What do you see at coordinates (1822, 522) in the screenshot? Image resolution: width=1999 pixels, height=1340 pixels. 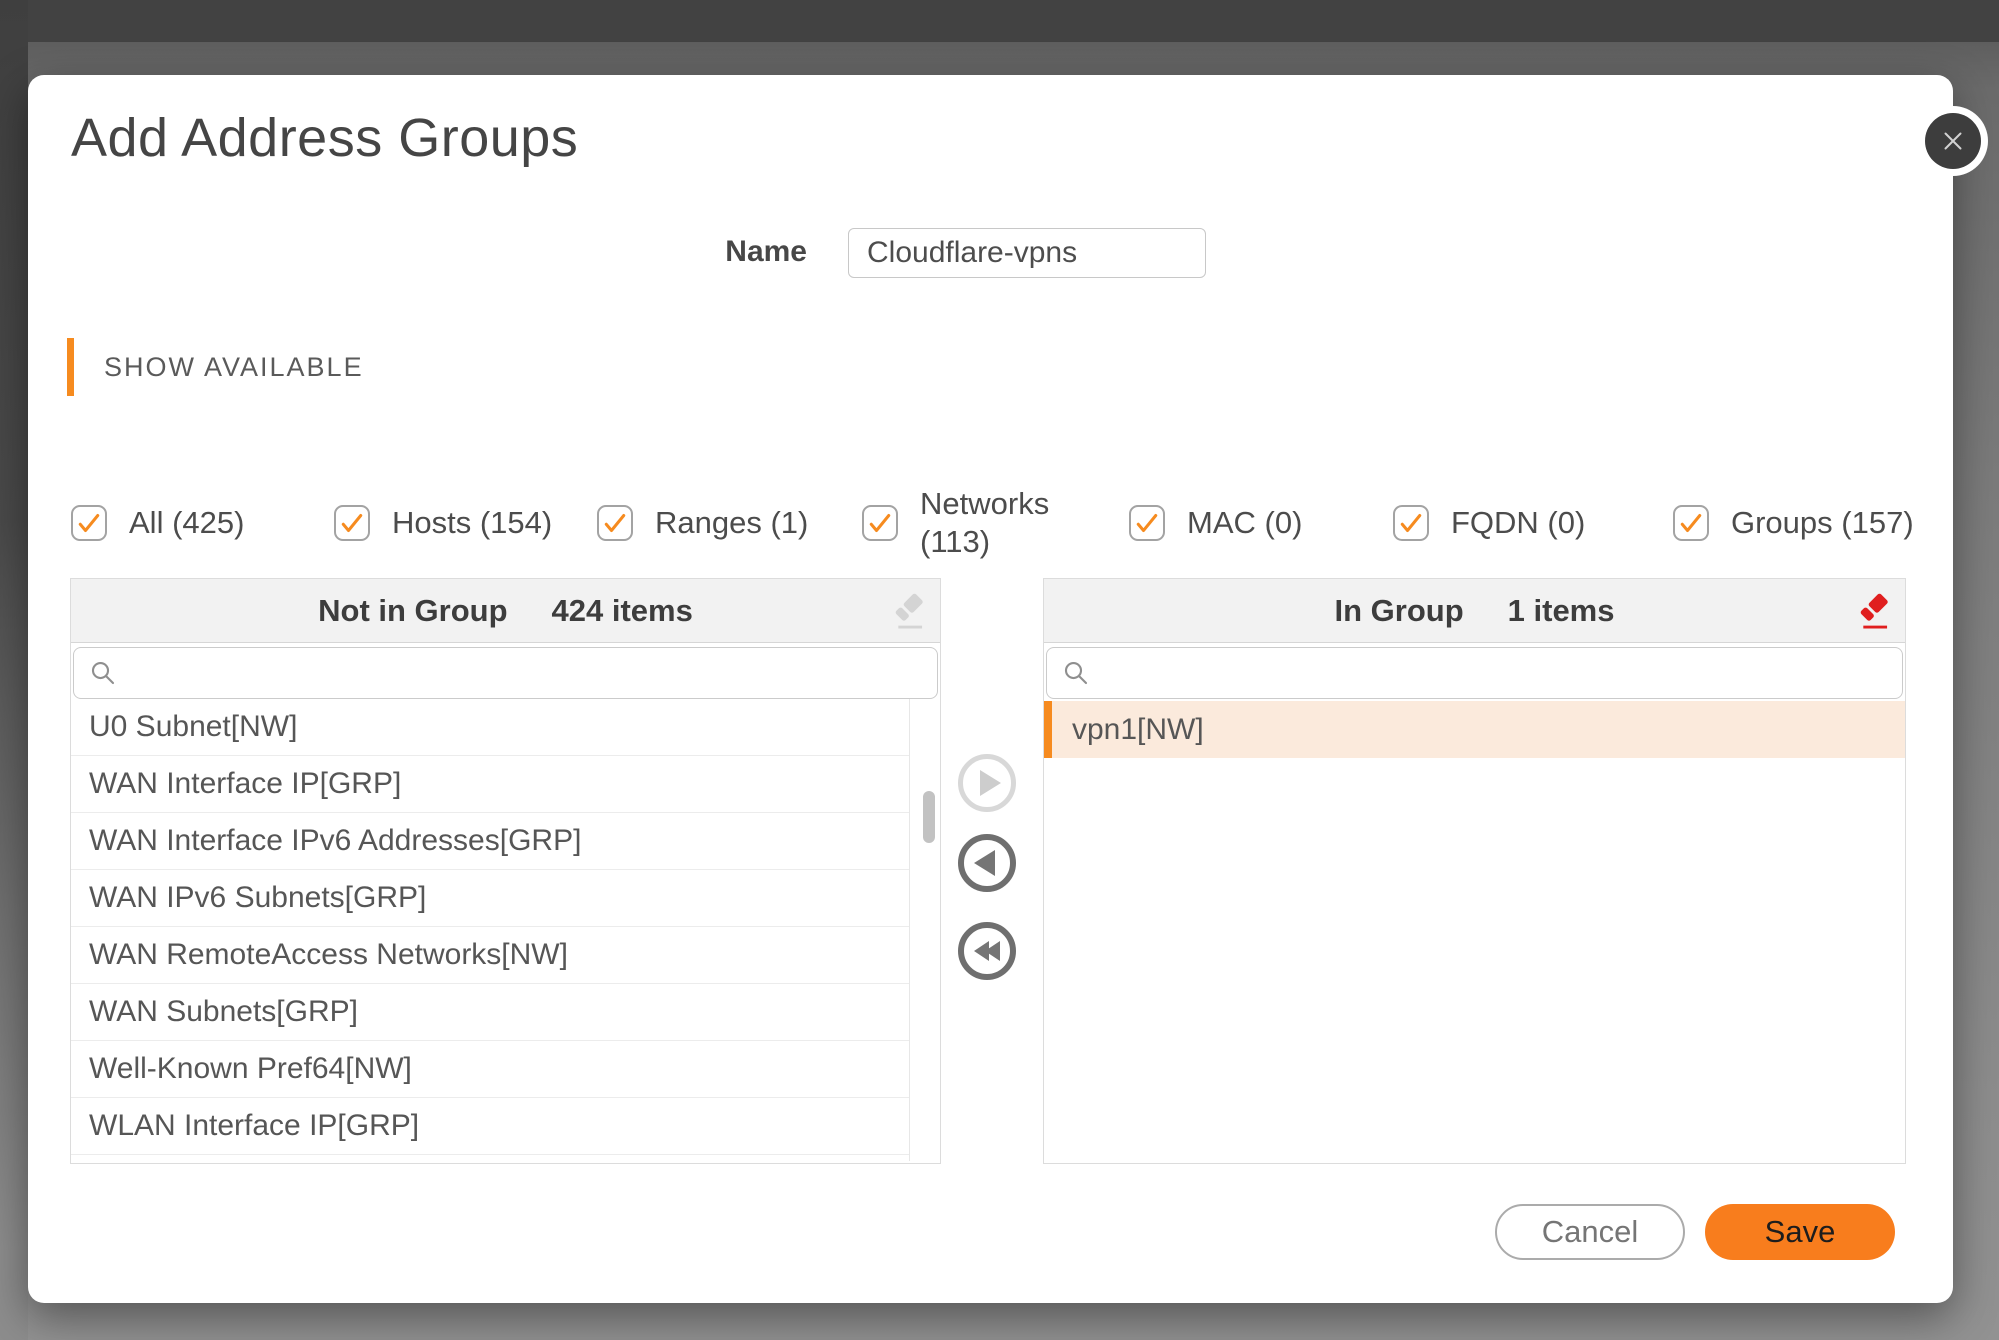 I see `filter-label: Groups (157)` at bounding box center [1822, 522].